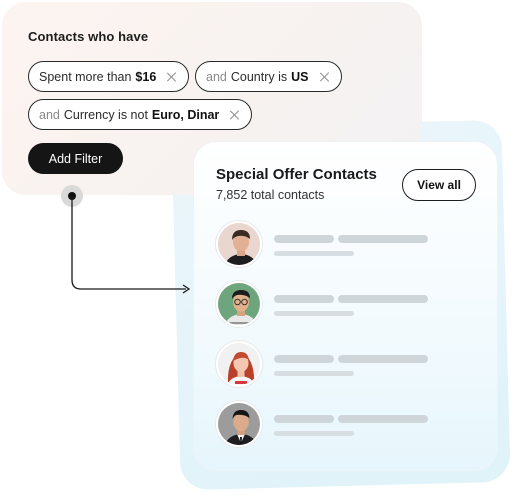 Image resolution: width=524 pixels, height=495 pixels. What do you see at coordinates (146, 76) in the screenshot?
I see `chip-value: $16` at bounding box center [146, 76].